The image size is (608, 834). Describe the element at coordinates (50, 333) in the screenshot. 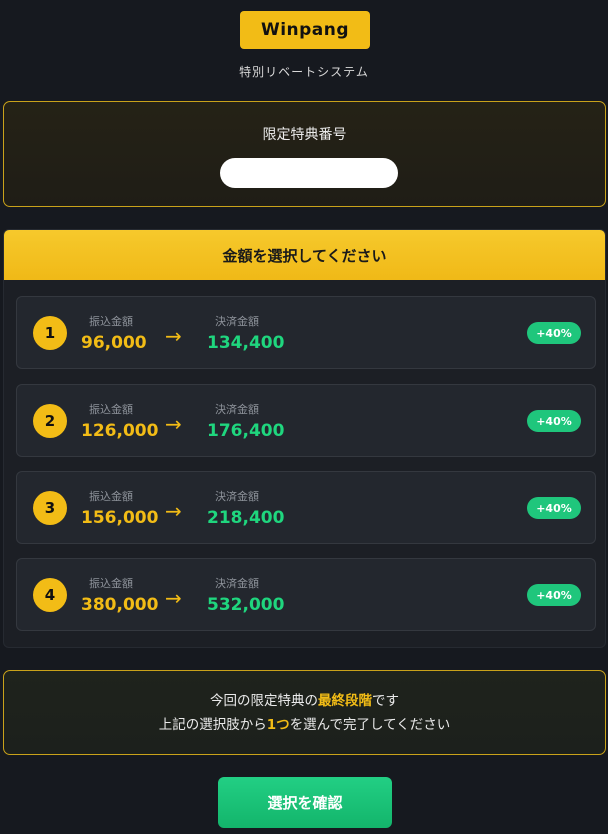

I see `option-number: 1` at that location.